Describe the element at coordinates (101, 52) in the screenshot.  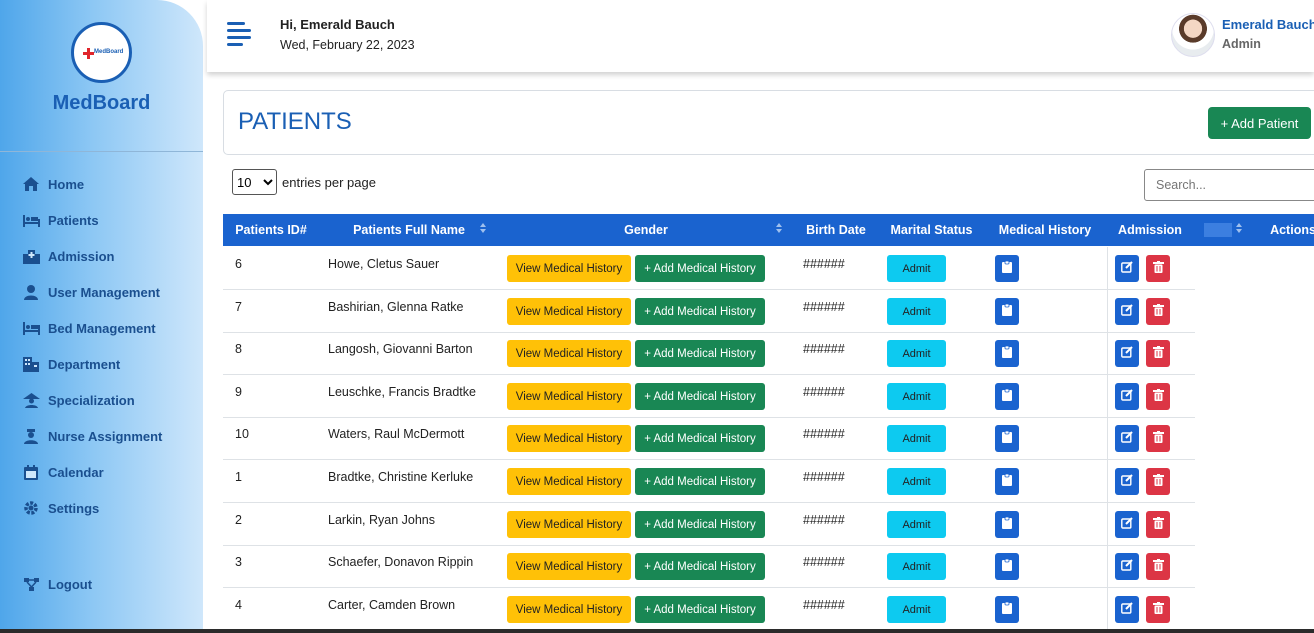
I see `logo: MedBoard` at that location.